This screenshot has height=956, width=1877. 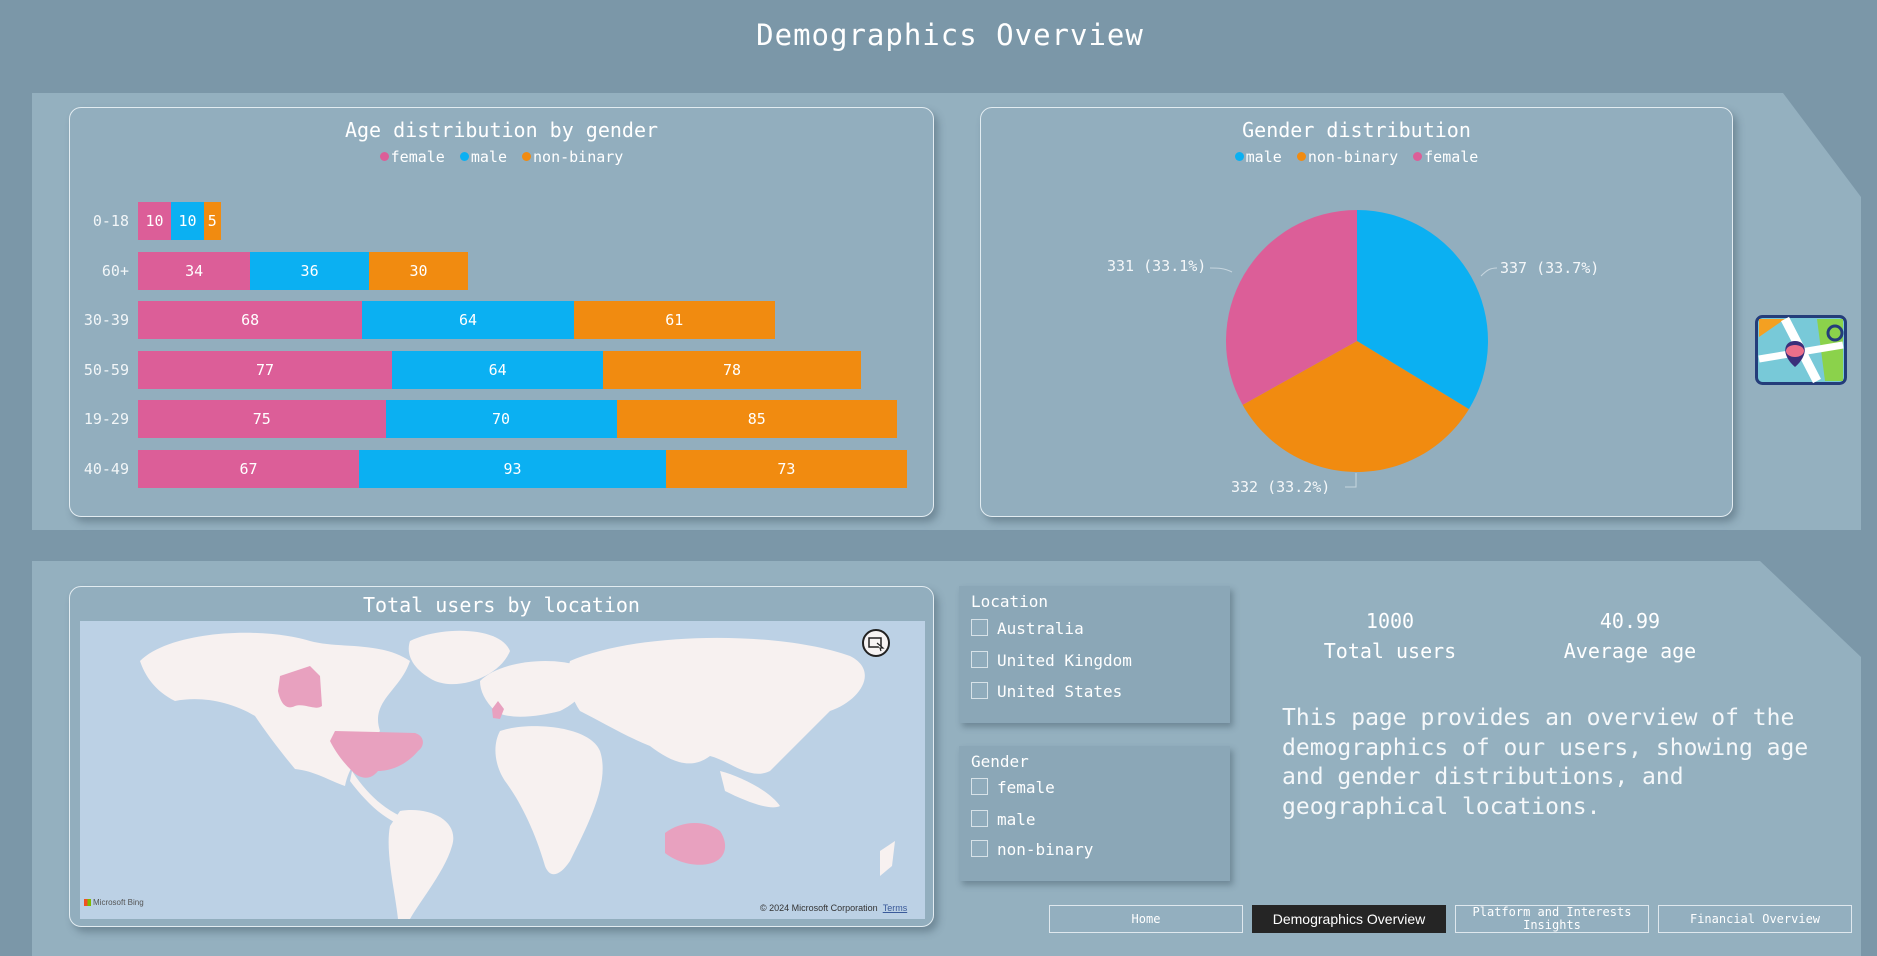 What do you see at coordinates (1051, 661) in the screenshot?
I see `filter-option-united-kingdom: United Kingdom` at bounding box center [1051, 661].